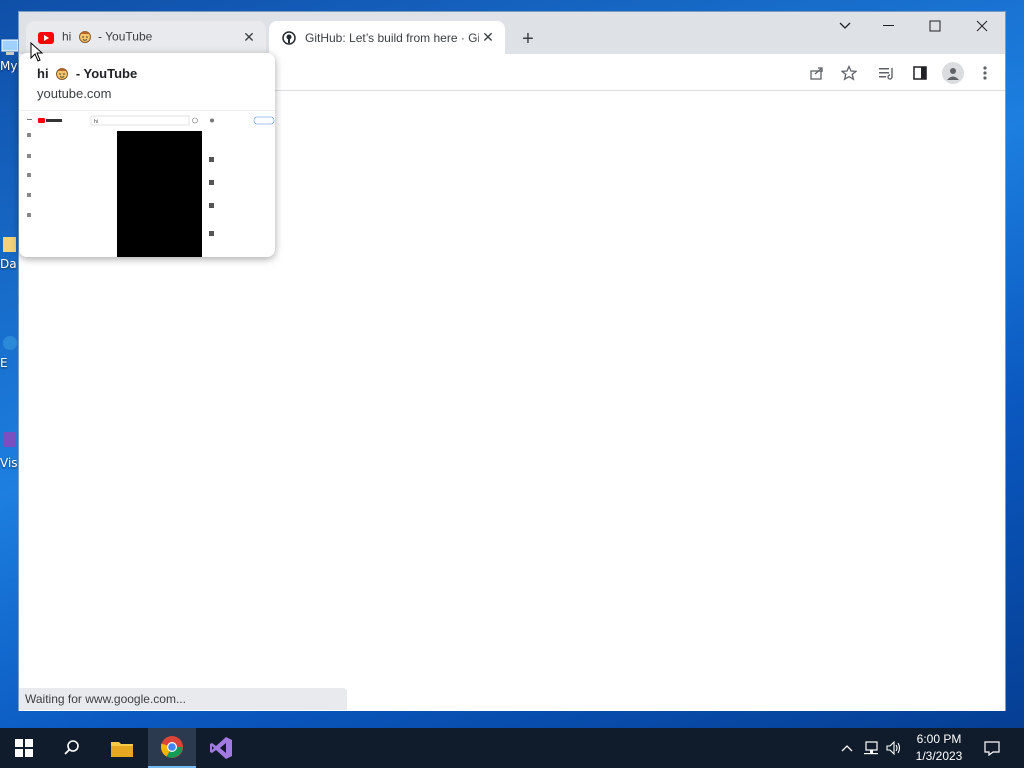 The width and height of the screenshot is (1024, 768). Describe the element at coordinates (528, 39) in the screenshot. I see `new-tab-button: +` at that location.